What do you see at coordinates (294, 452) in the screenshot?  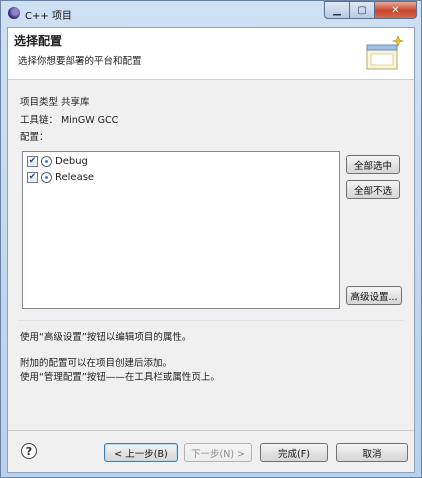 I see `finish-button: 完成(F)` at bounding box center [294, 452].